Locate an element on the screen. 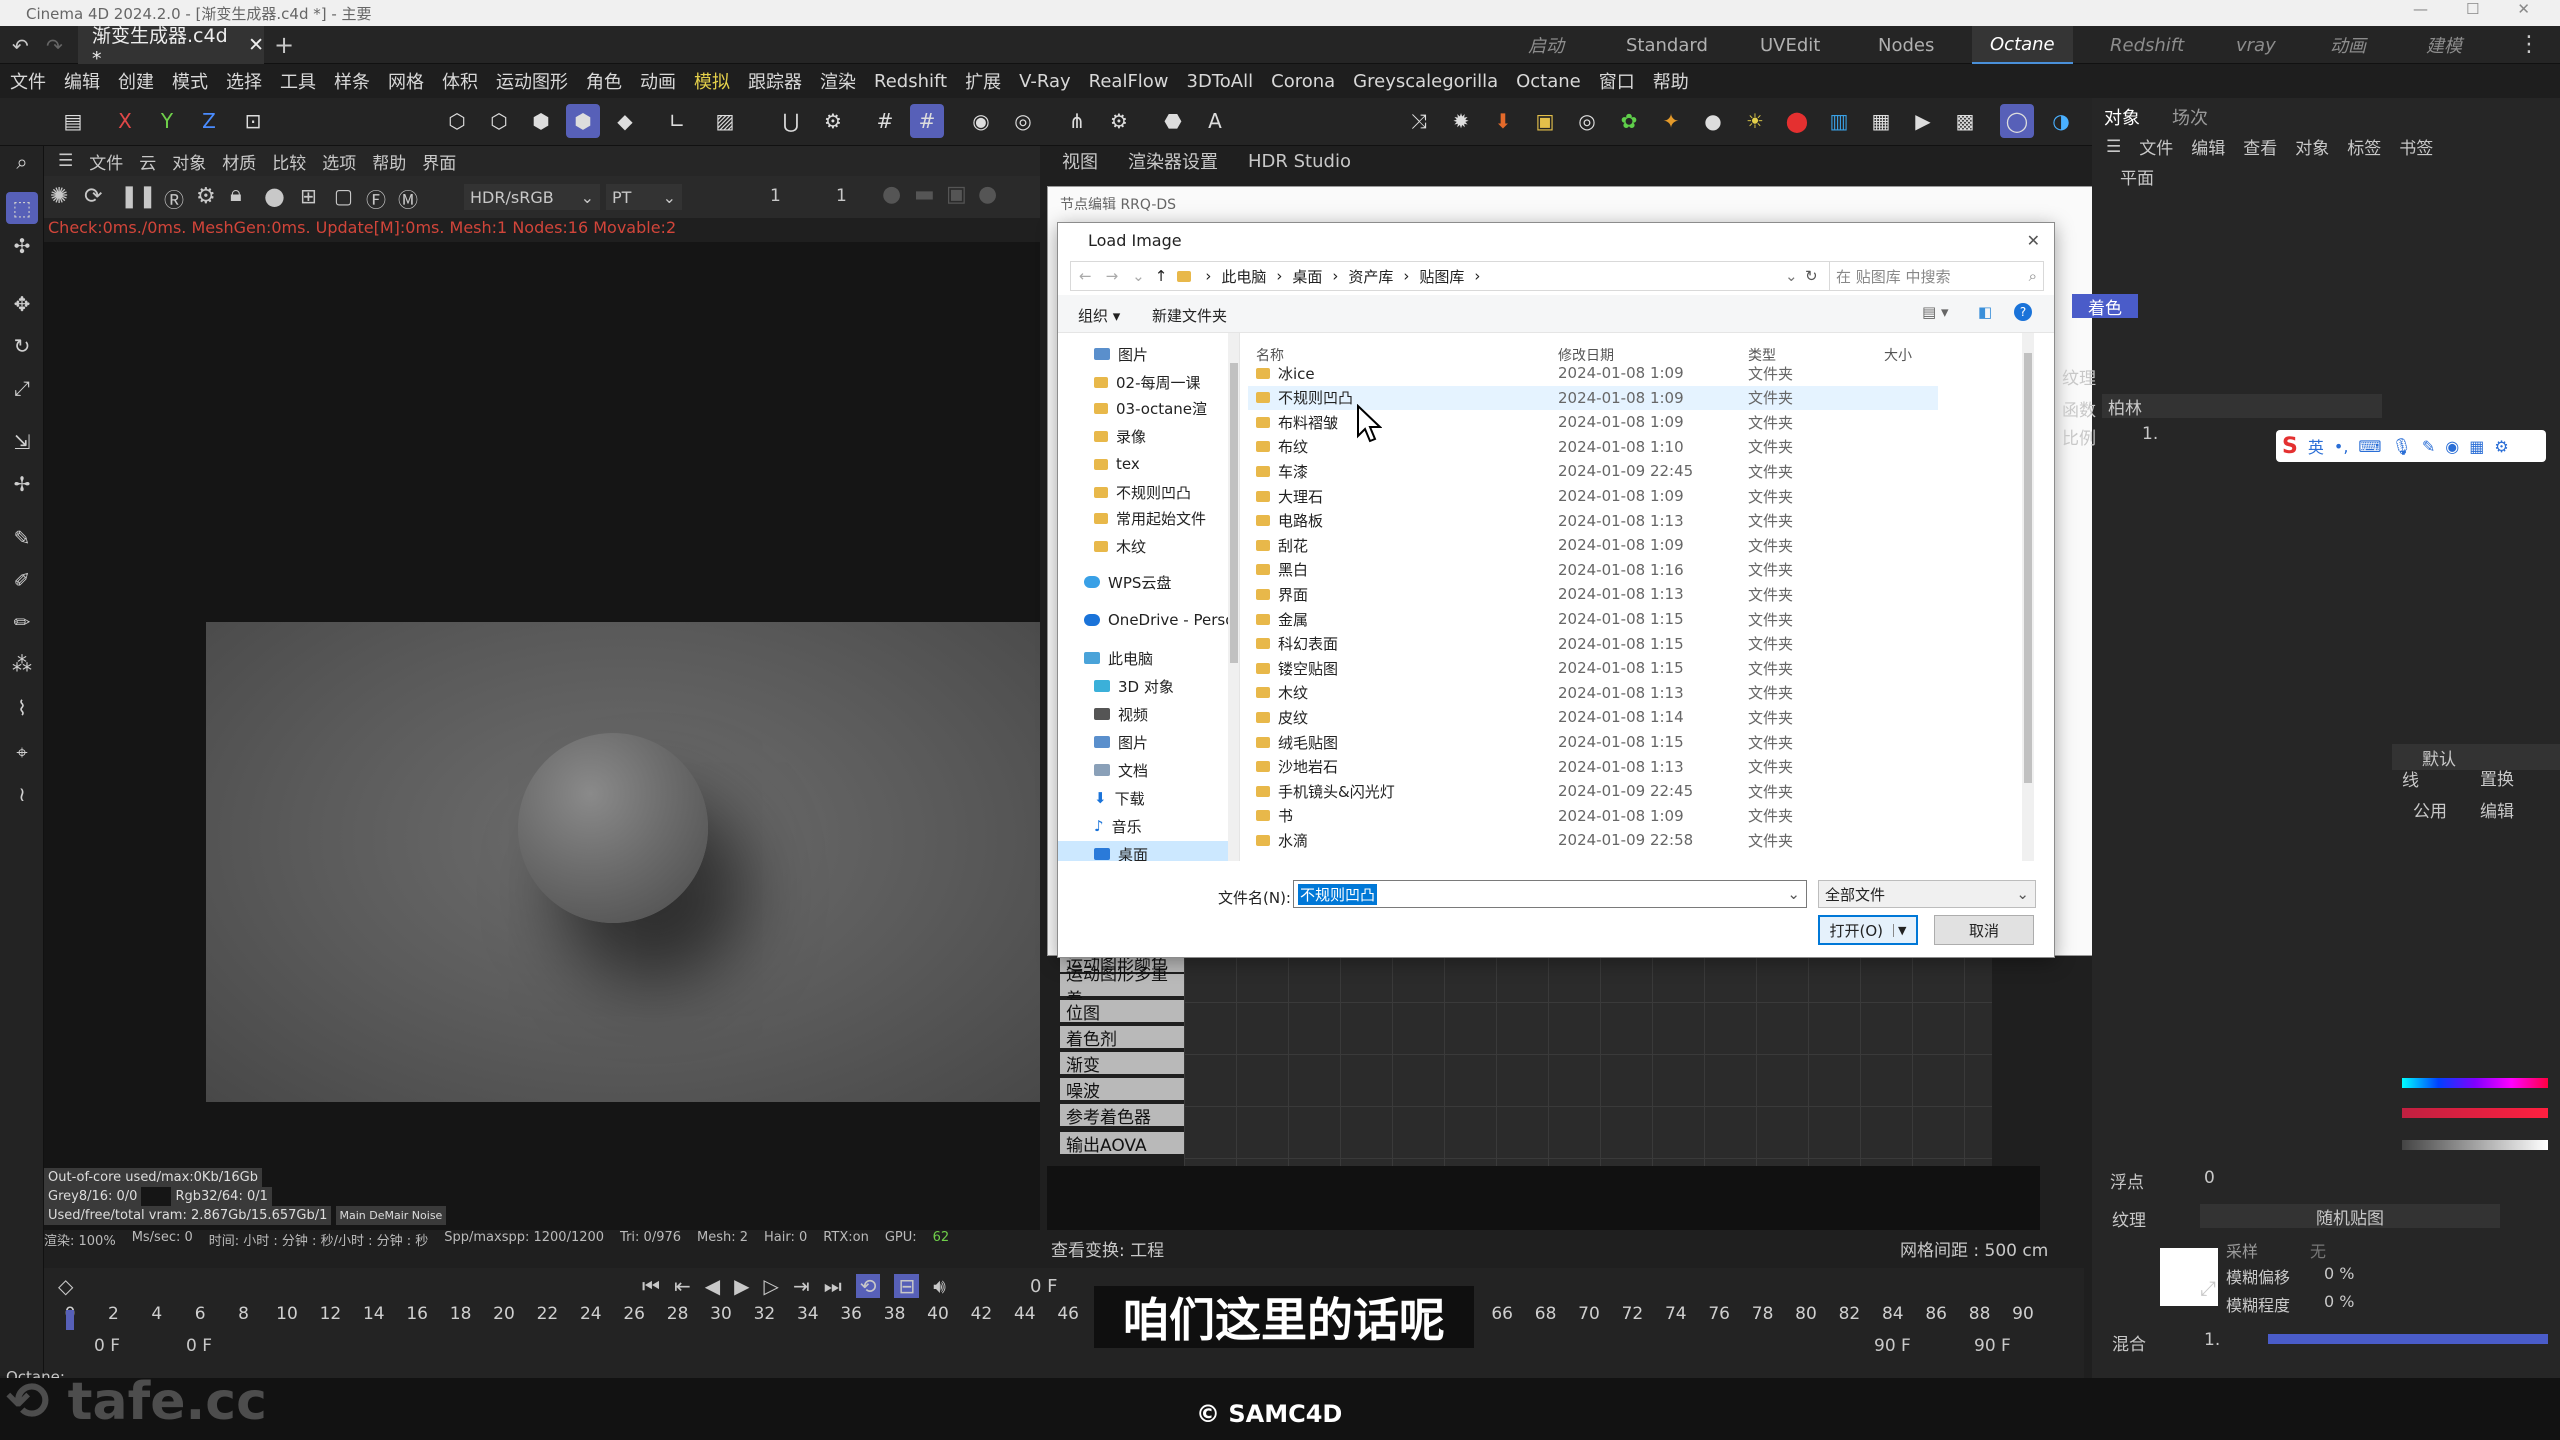 Image resolution: width=2560 pixels, height=1440 pixels. scale-tool-icon: ⤢ is located at coordinates (22, 388).